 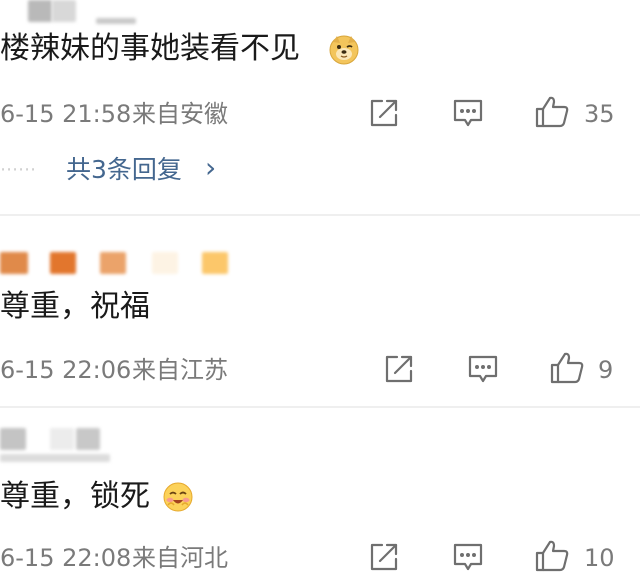 I want to click on comment-timestamp: 6-15 21:58, so click(x=66, y=114).